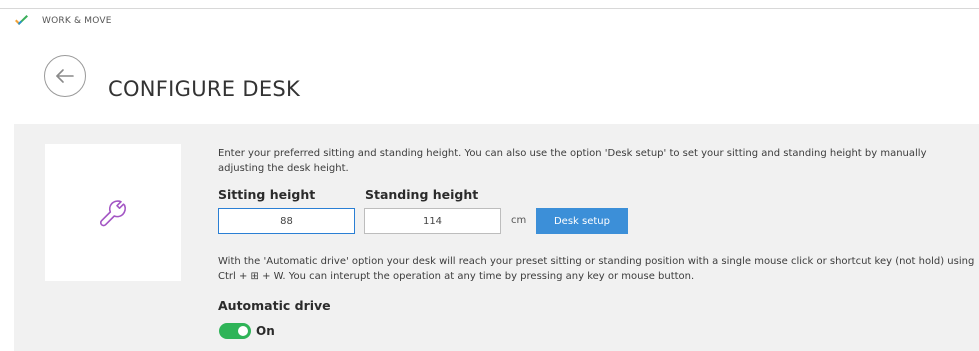 The image size is (979, 351). Describe the element at coordinates (519, 220) in the screenshot. I see `height-unit-label: cm` at that location.